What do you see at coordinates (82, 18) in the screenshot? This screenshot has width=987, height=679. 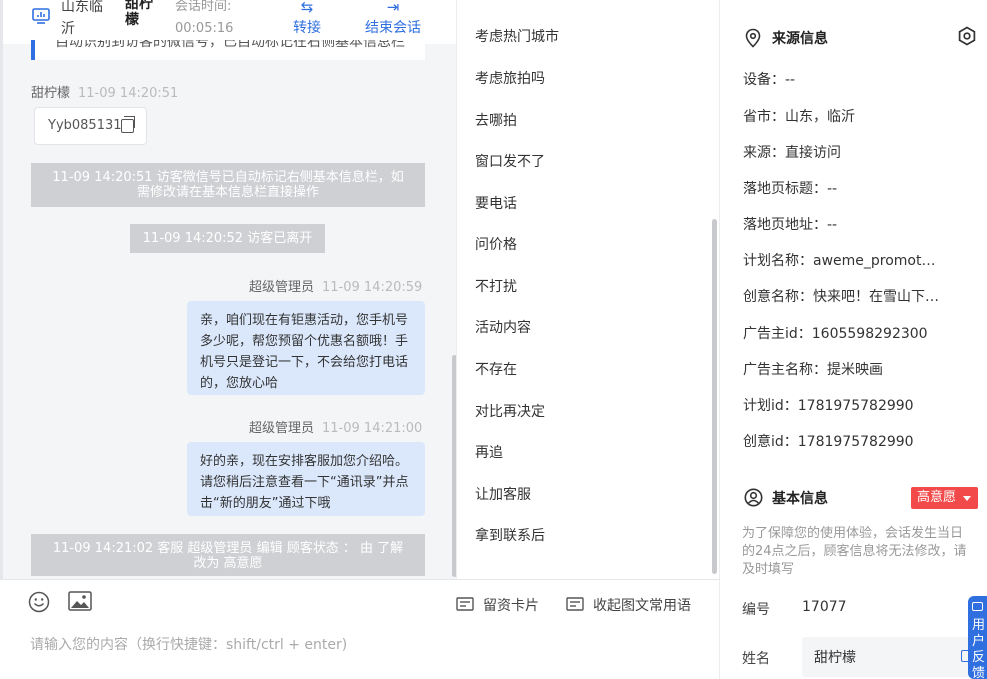 I see `visitor-location: 山东临沂` at bounding box center [82, 18].